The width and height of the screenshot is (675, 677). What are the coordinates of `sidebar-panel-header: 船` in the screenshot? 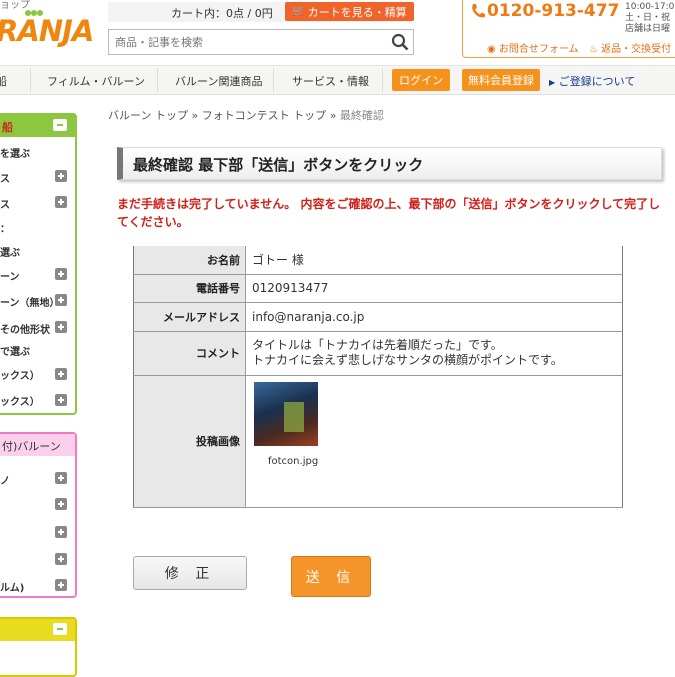 It's located at (37, 126).